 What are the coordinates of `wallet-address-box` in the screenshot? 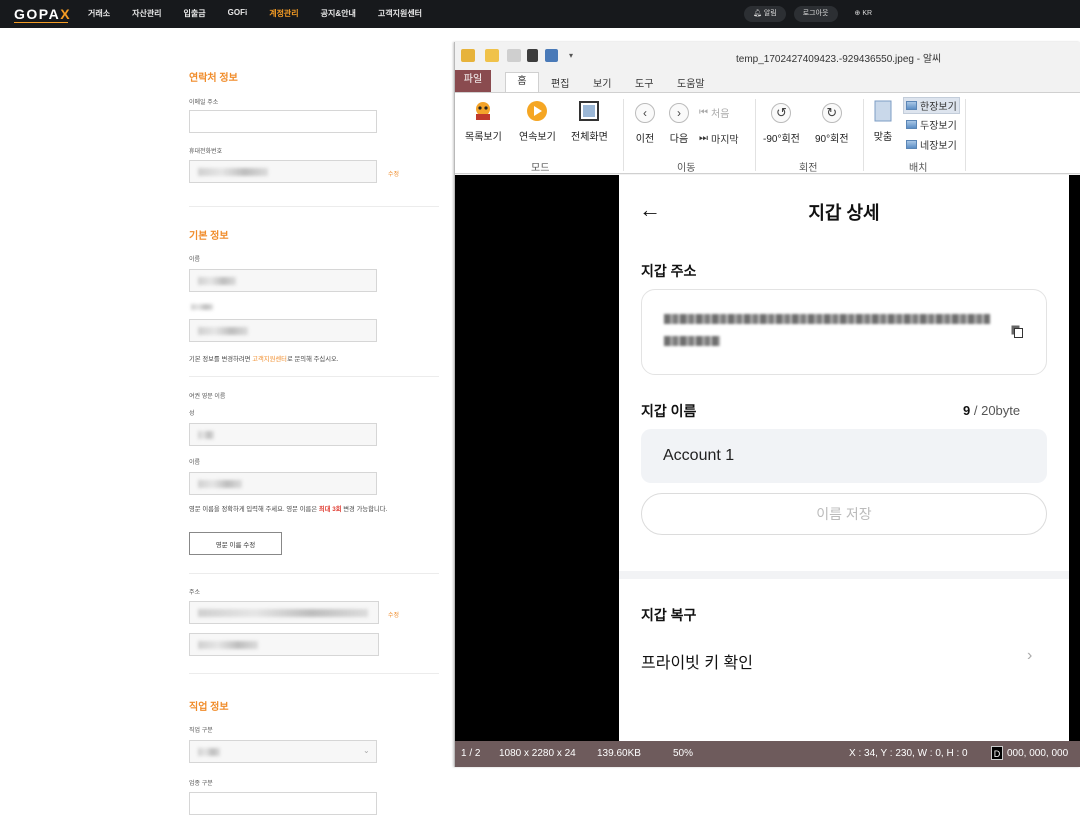 It's located at (844, 332).